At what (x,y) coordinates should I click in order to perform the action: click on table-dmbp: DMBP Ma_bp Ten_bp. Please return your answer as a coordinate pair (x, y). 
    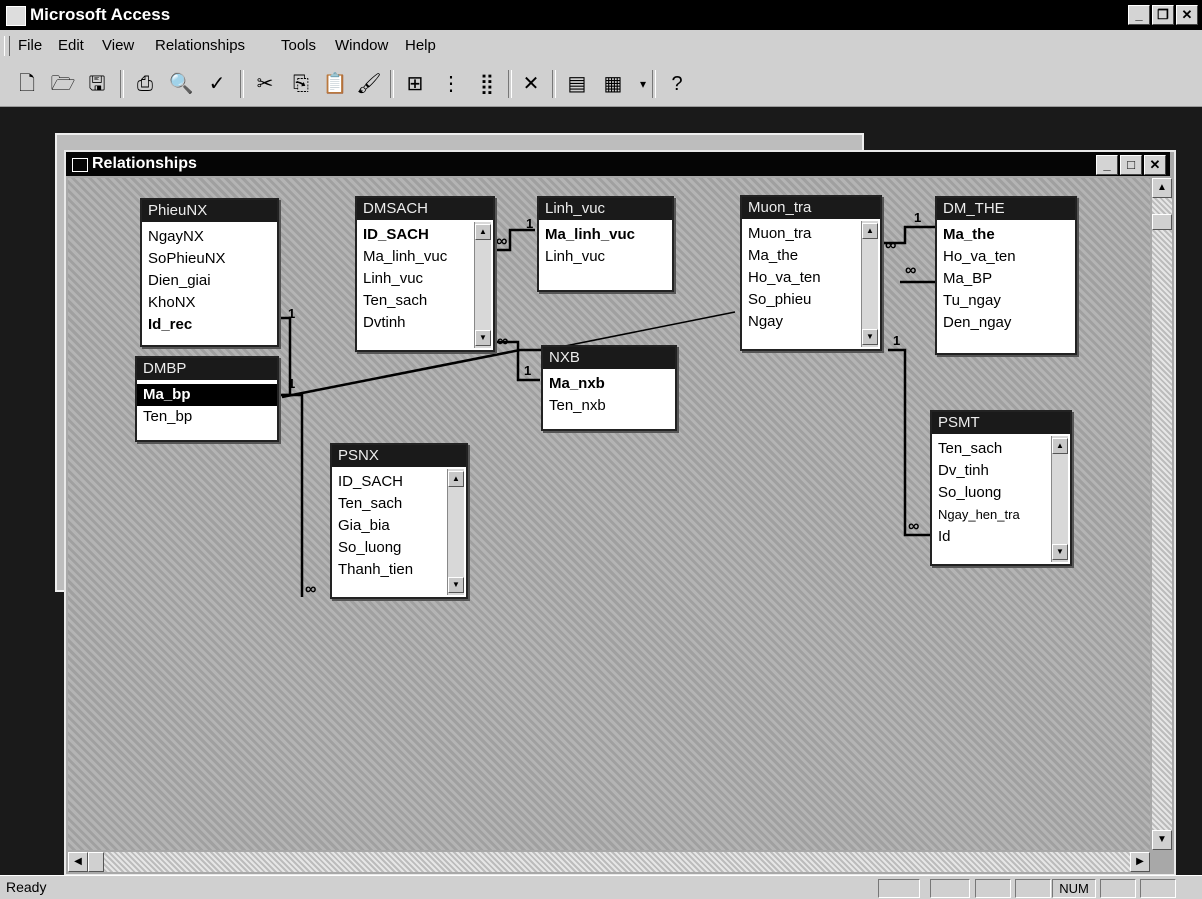
    Looking at the image, I should click on (207, 399).